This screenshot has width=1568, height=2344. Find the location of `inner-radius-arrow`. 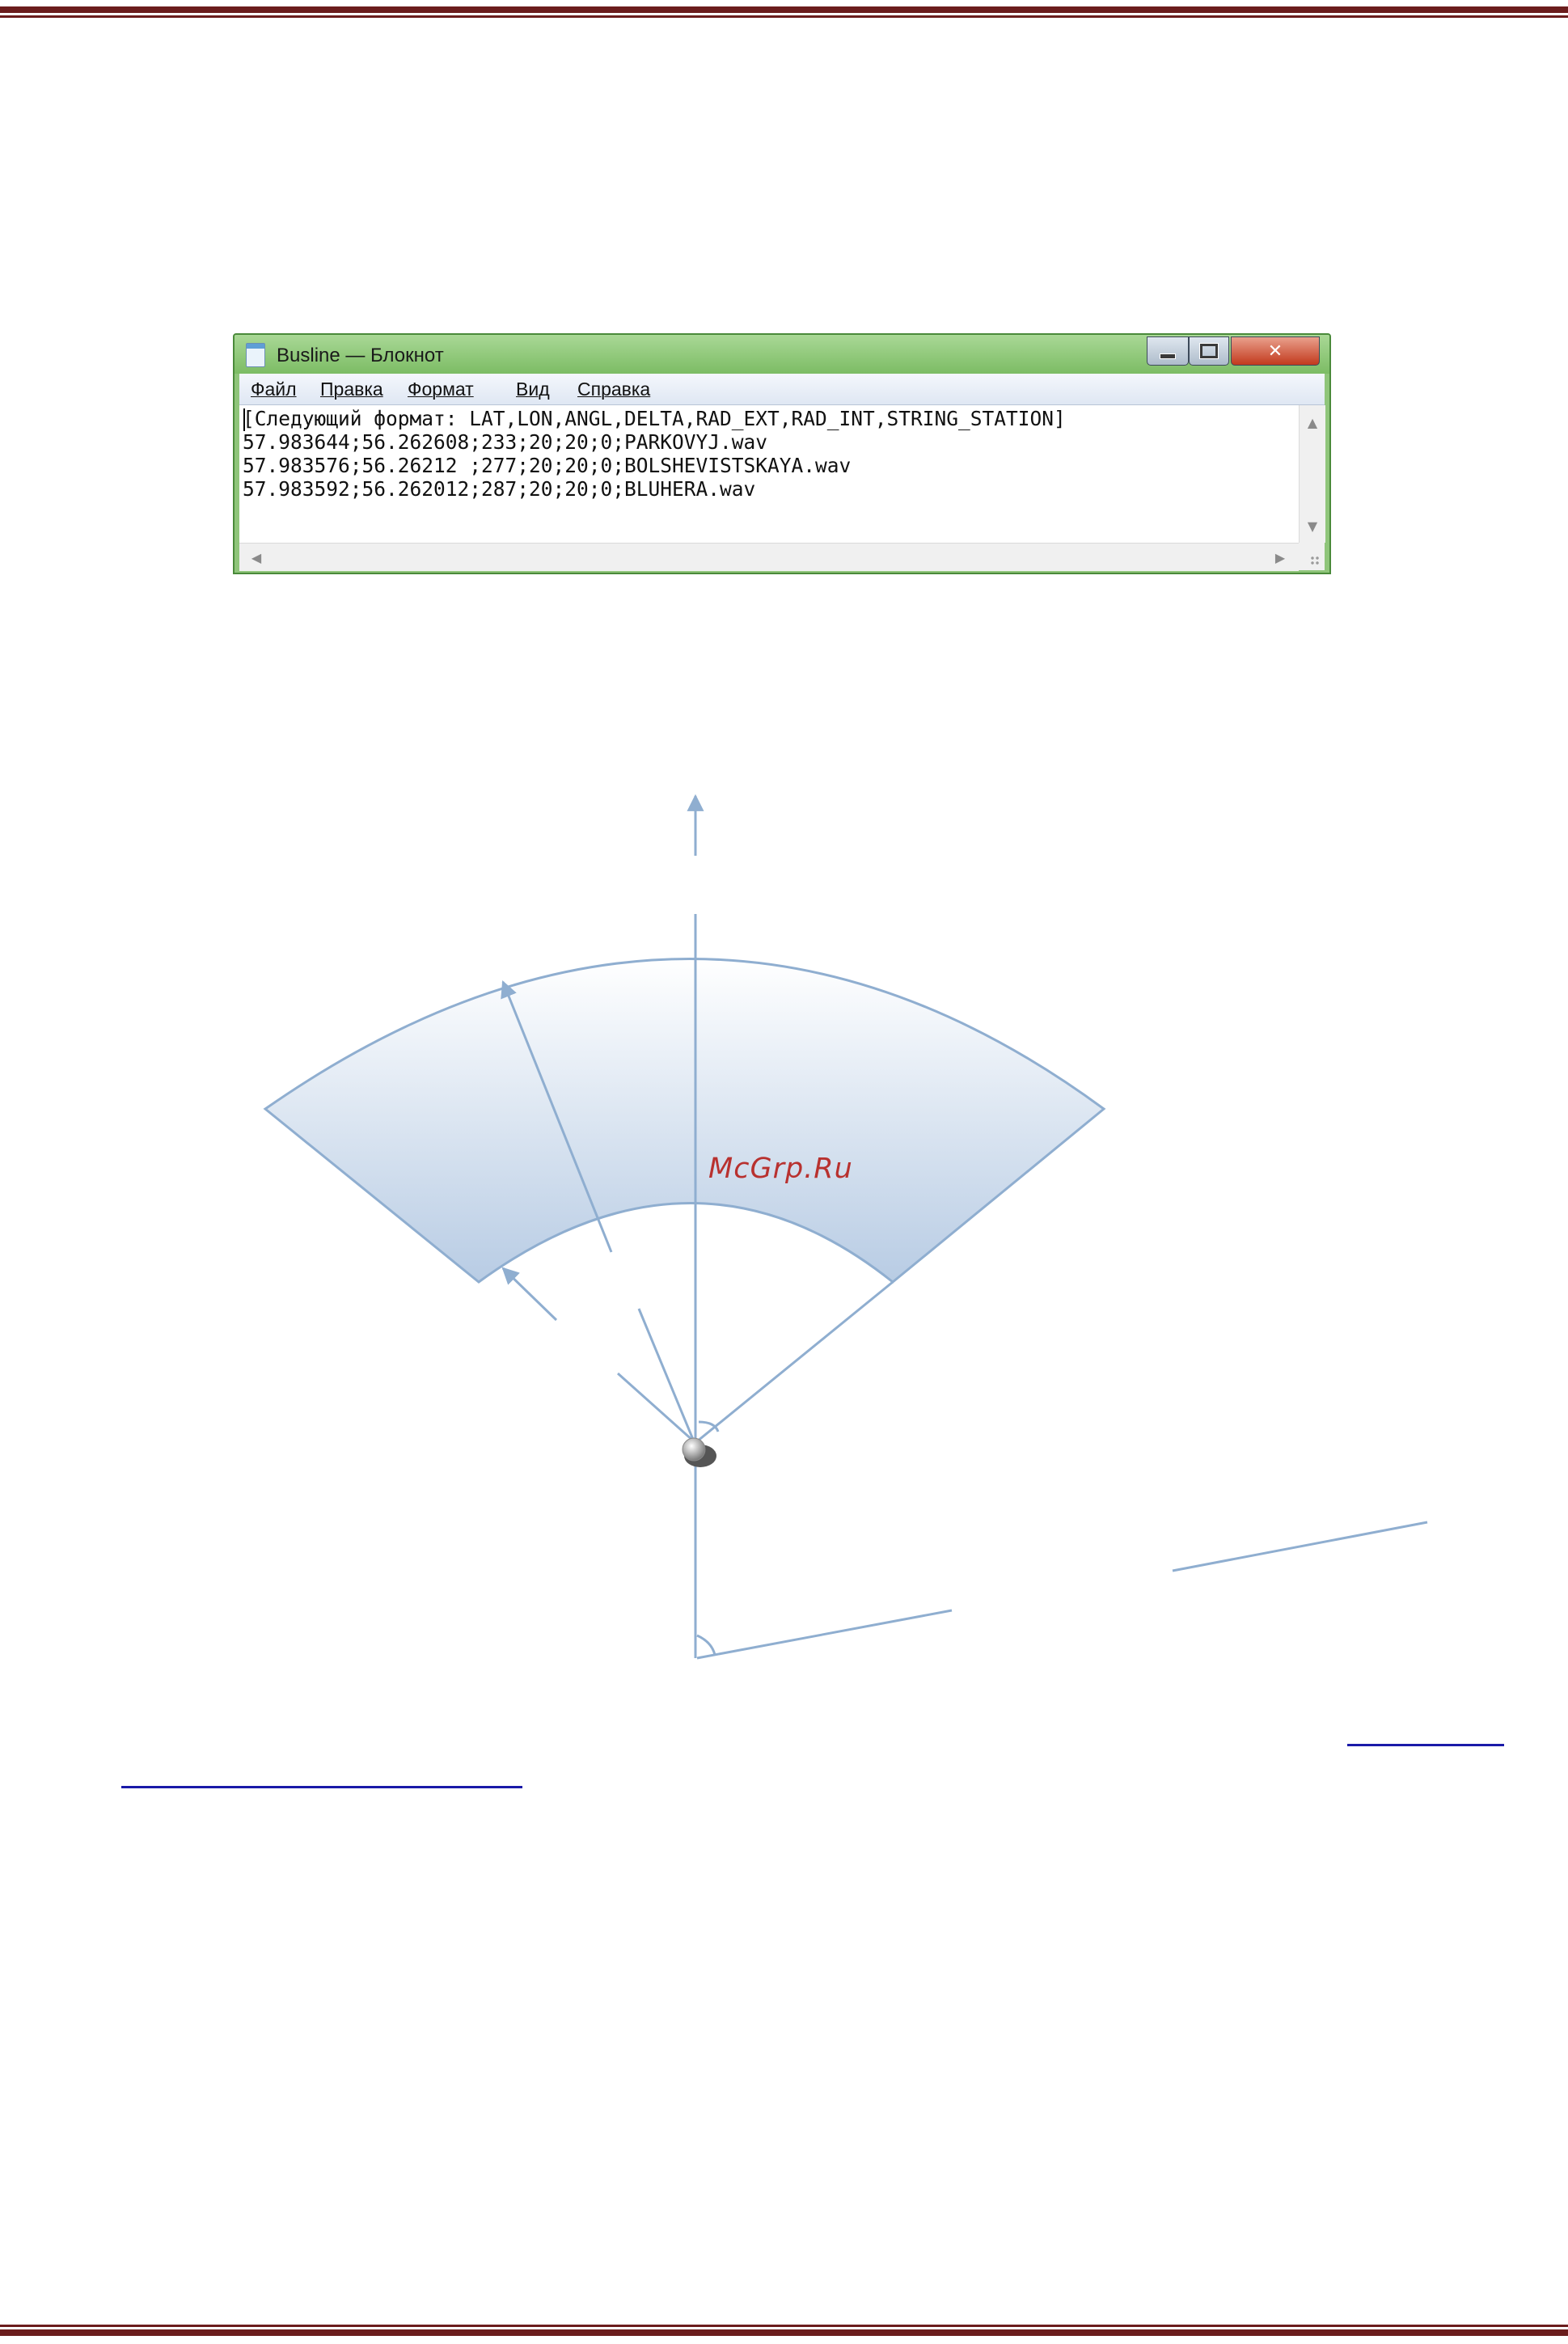

inner-radius-arrow is located at coordinates (529, 1294).